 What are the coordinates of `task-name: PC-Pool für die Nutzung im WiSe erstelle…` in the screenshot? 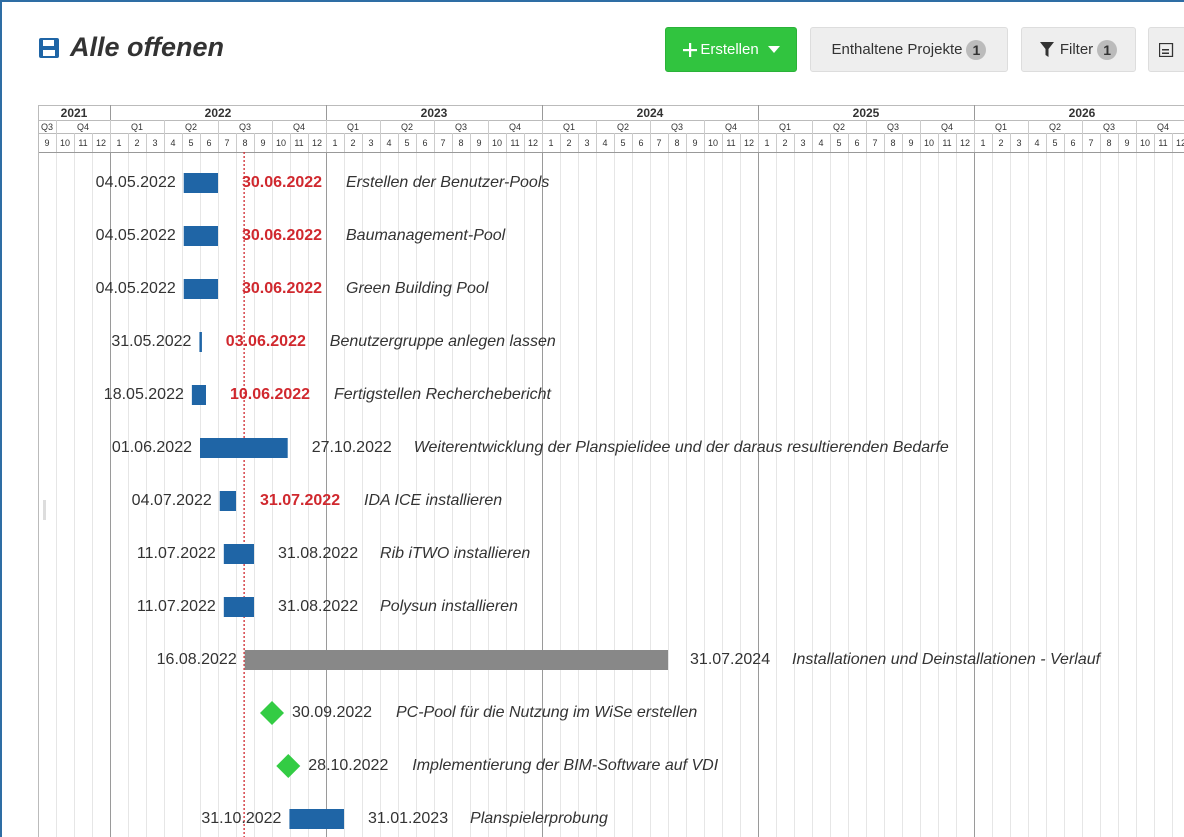 It's located at (547, 712).